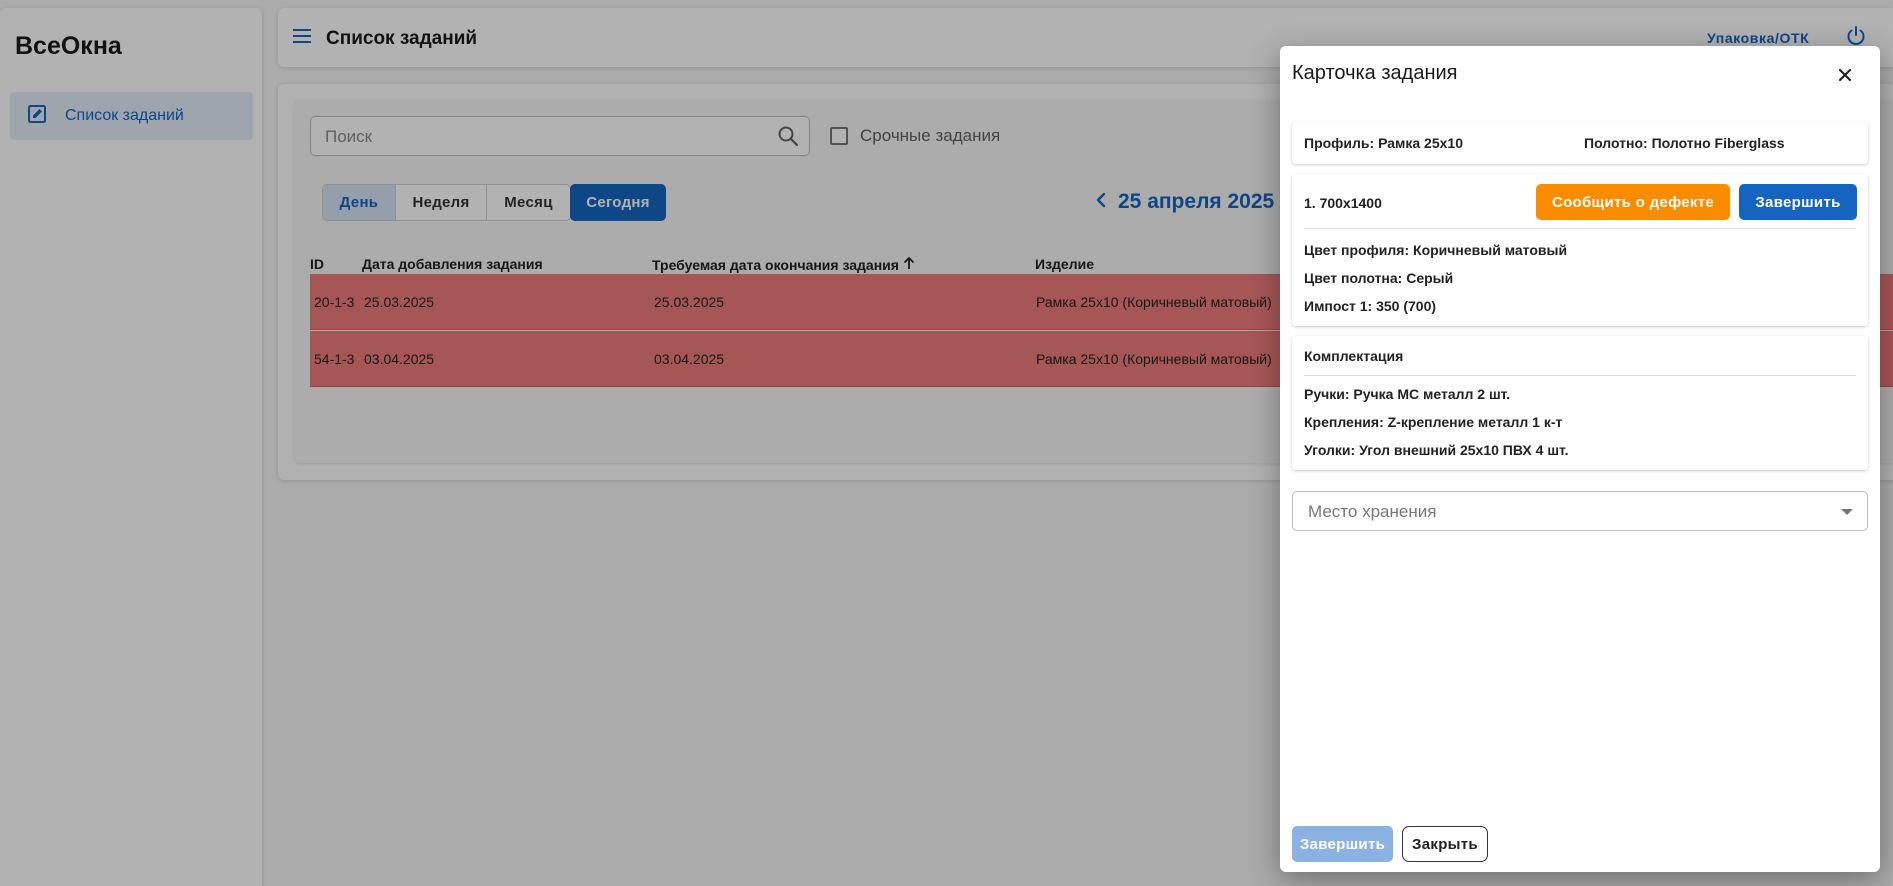  Describe the element at coordinates (1580, 511) in the screenshot. I see `storage-select: Место хранения` at that location.